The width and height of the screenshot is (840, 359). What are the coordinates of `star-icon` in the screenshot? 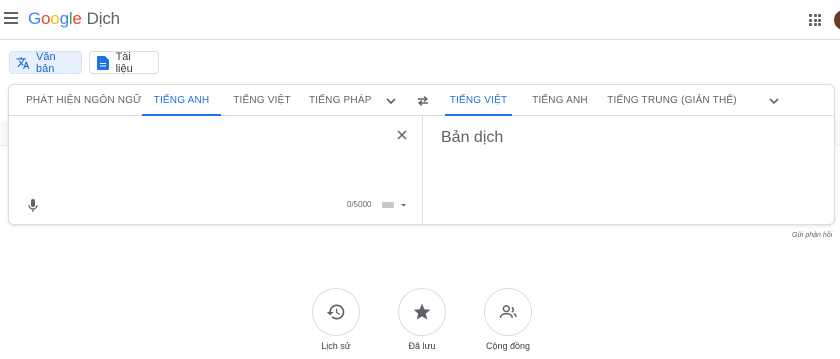 It's located at (422, 311).